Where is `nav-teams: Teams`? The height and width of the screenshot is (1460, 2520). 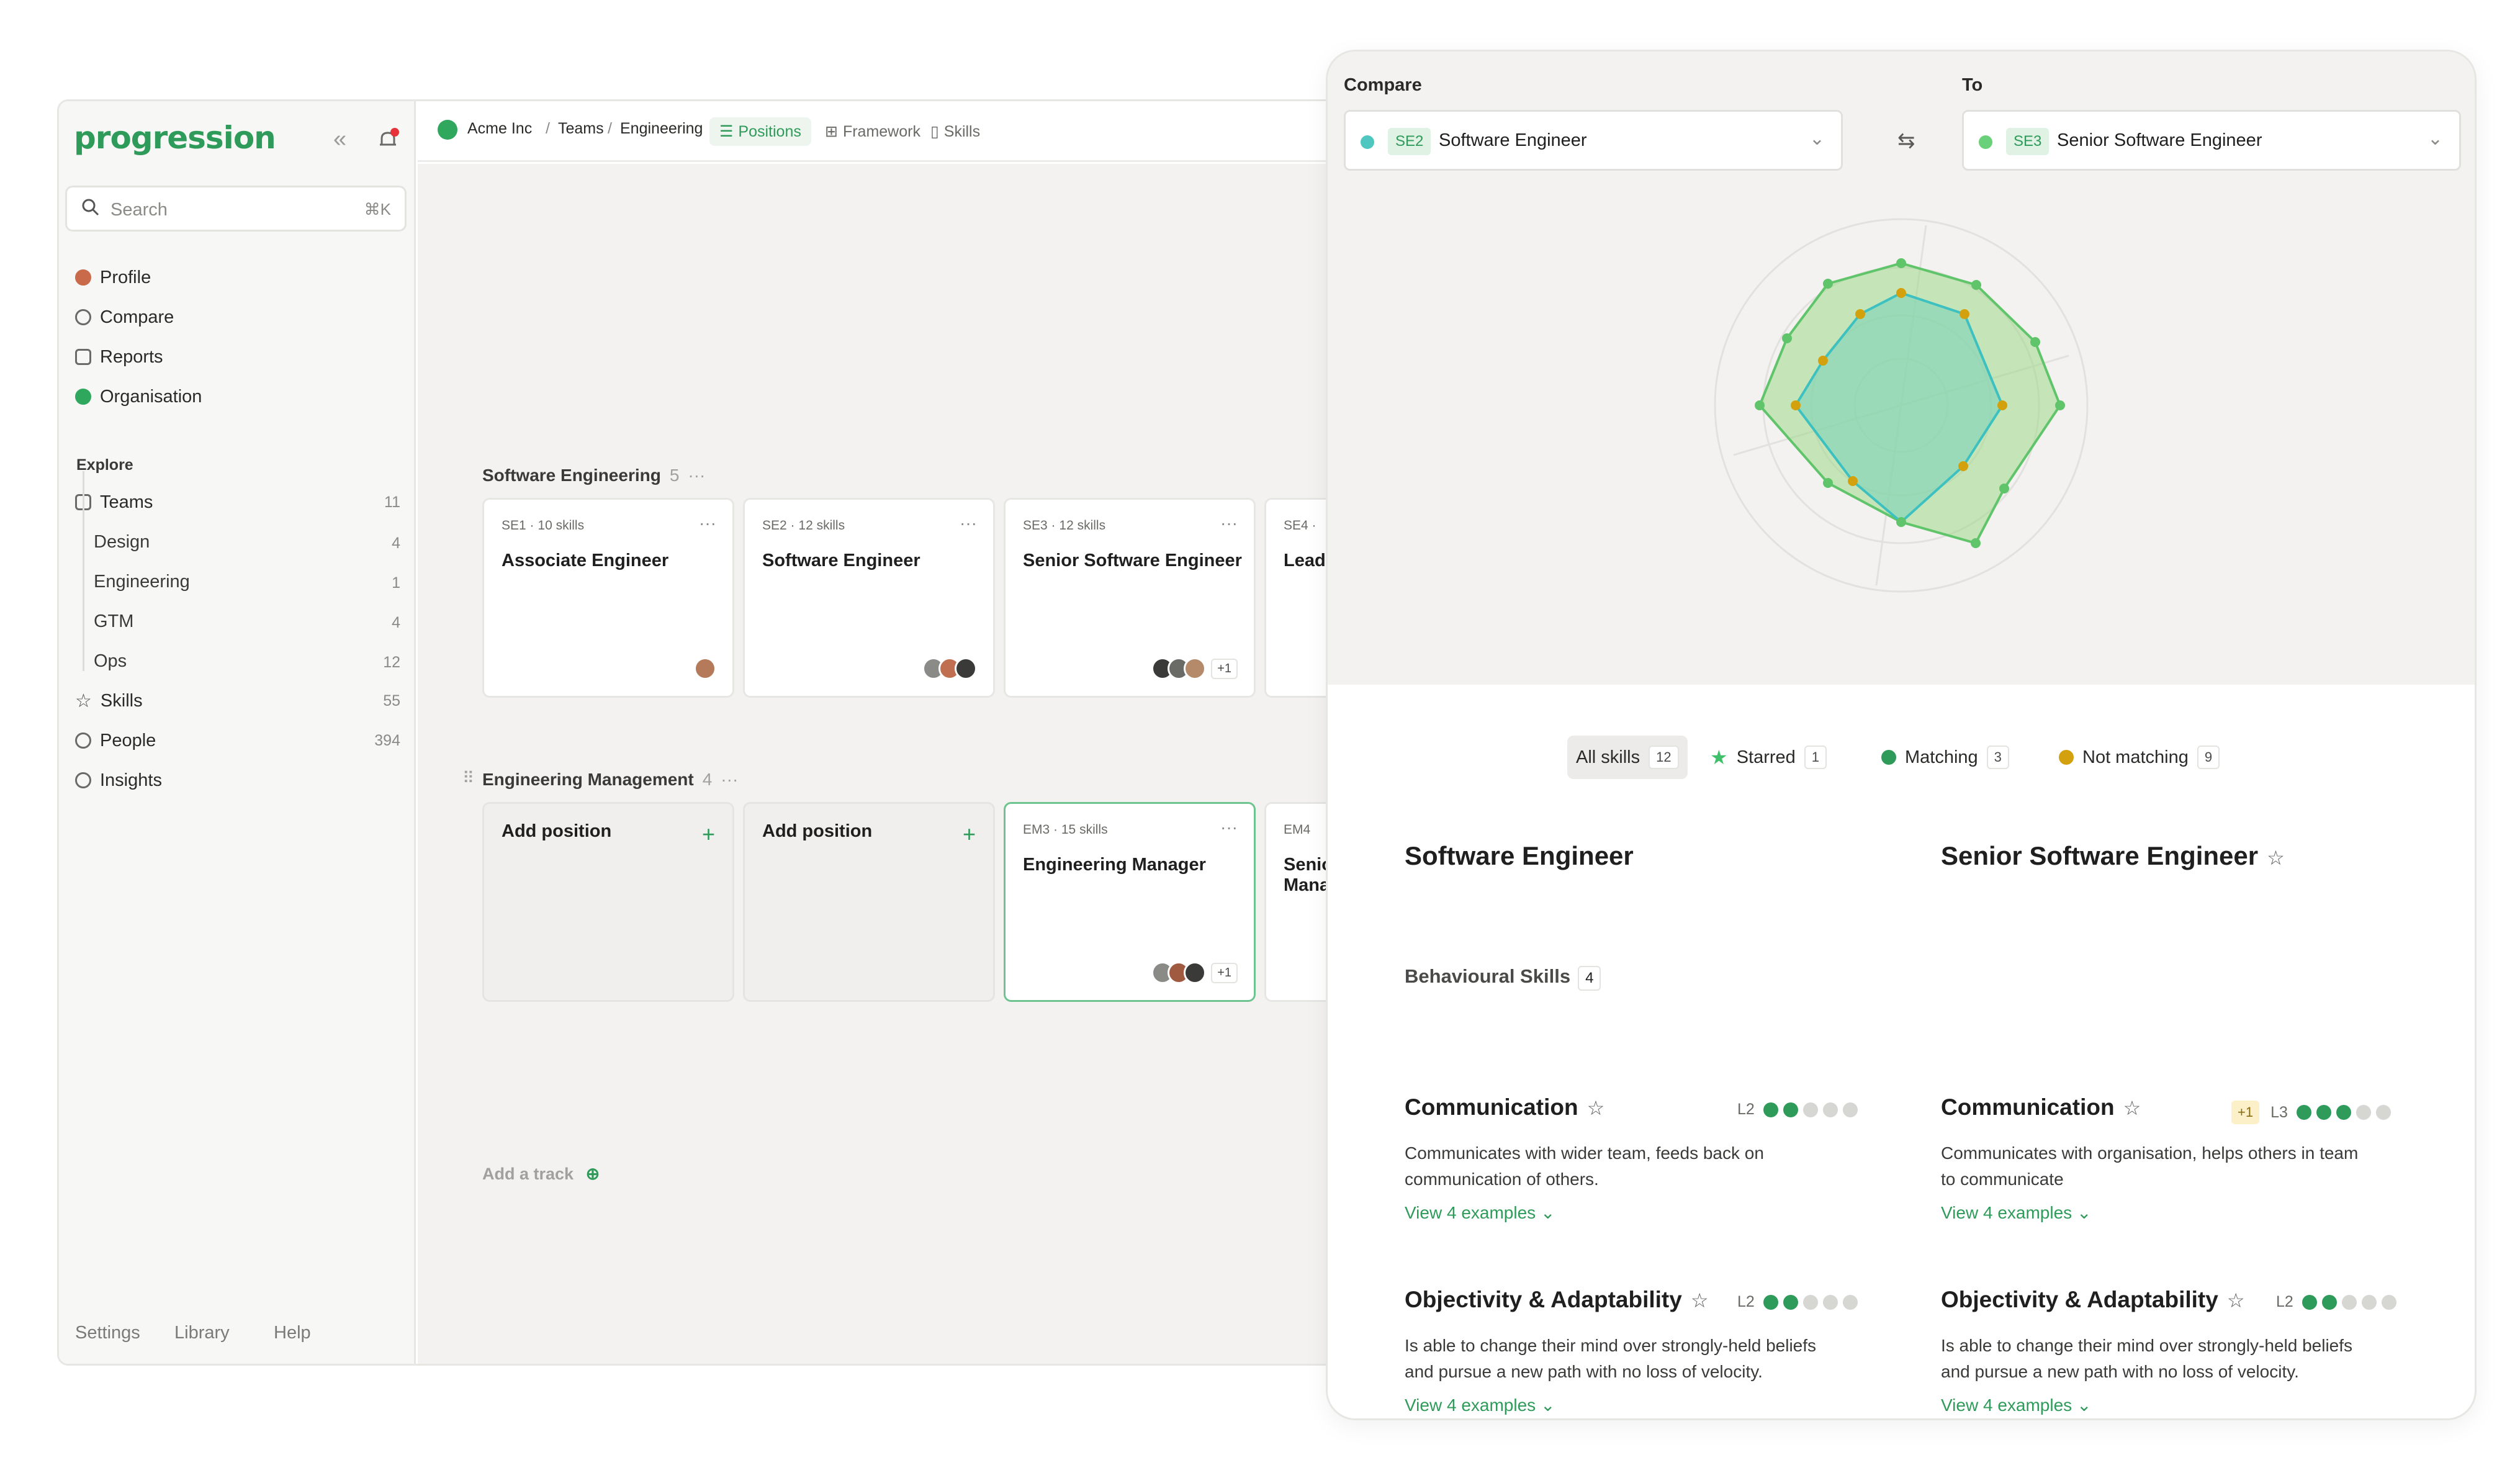
nav-teams: Teams is located at coordinates (114, 502).